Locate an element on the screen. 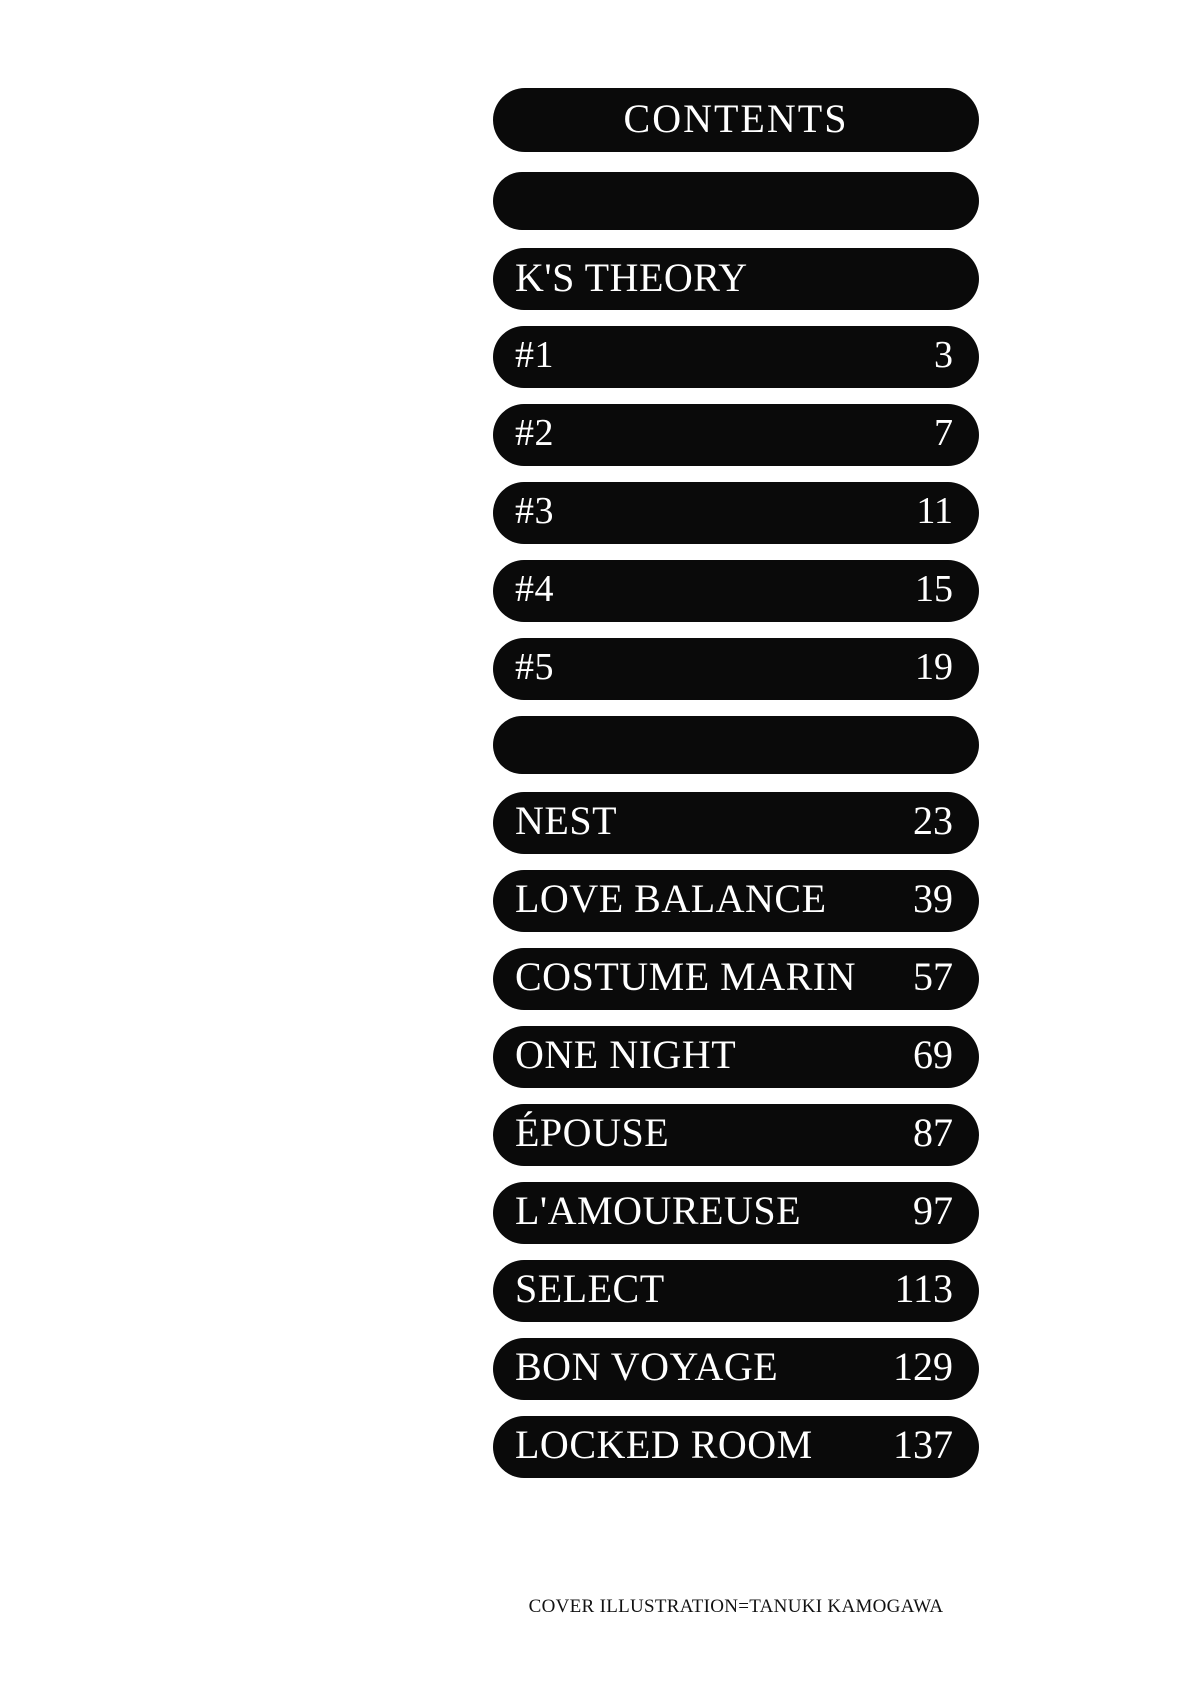 This screenshot has width=1200, height=1698. toc-entry-title: ÉPOUSE is located at coordinates (592, 1132).